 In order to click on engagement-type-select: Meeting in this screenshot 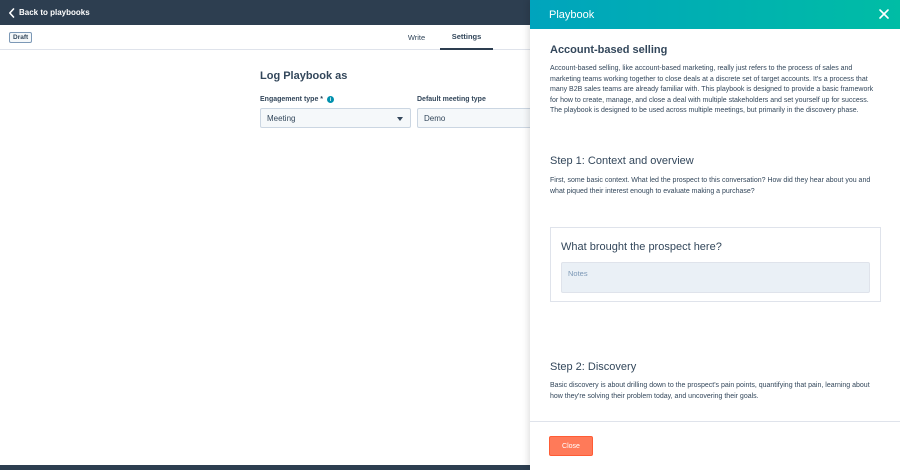, I will do `click(335, 118)`.